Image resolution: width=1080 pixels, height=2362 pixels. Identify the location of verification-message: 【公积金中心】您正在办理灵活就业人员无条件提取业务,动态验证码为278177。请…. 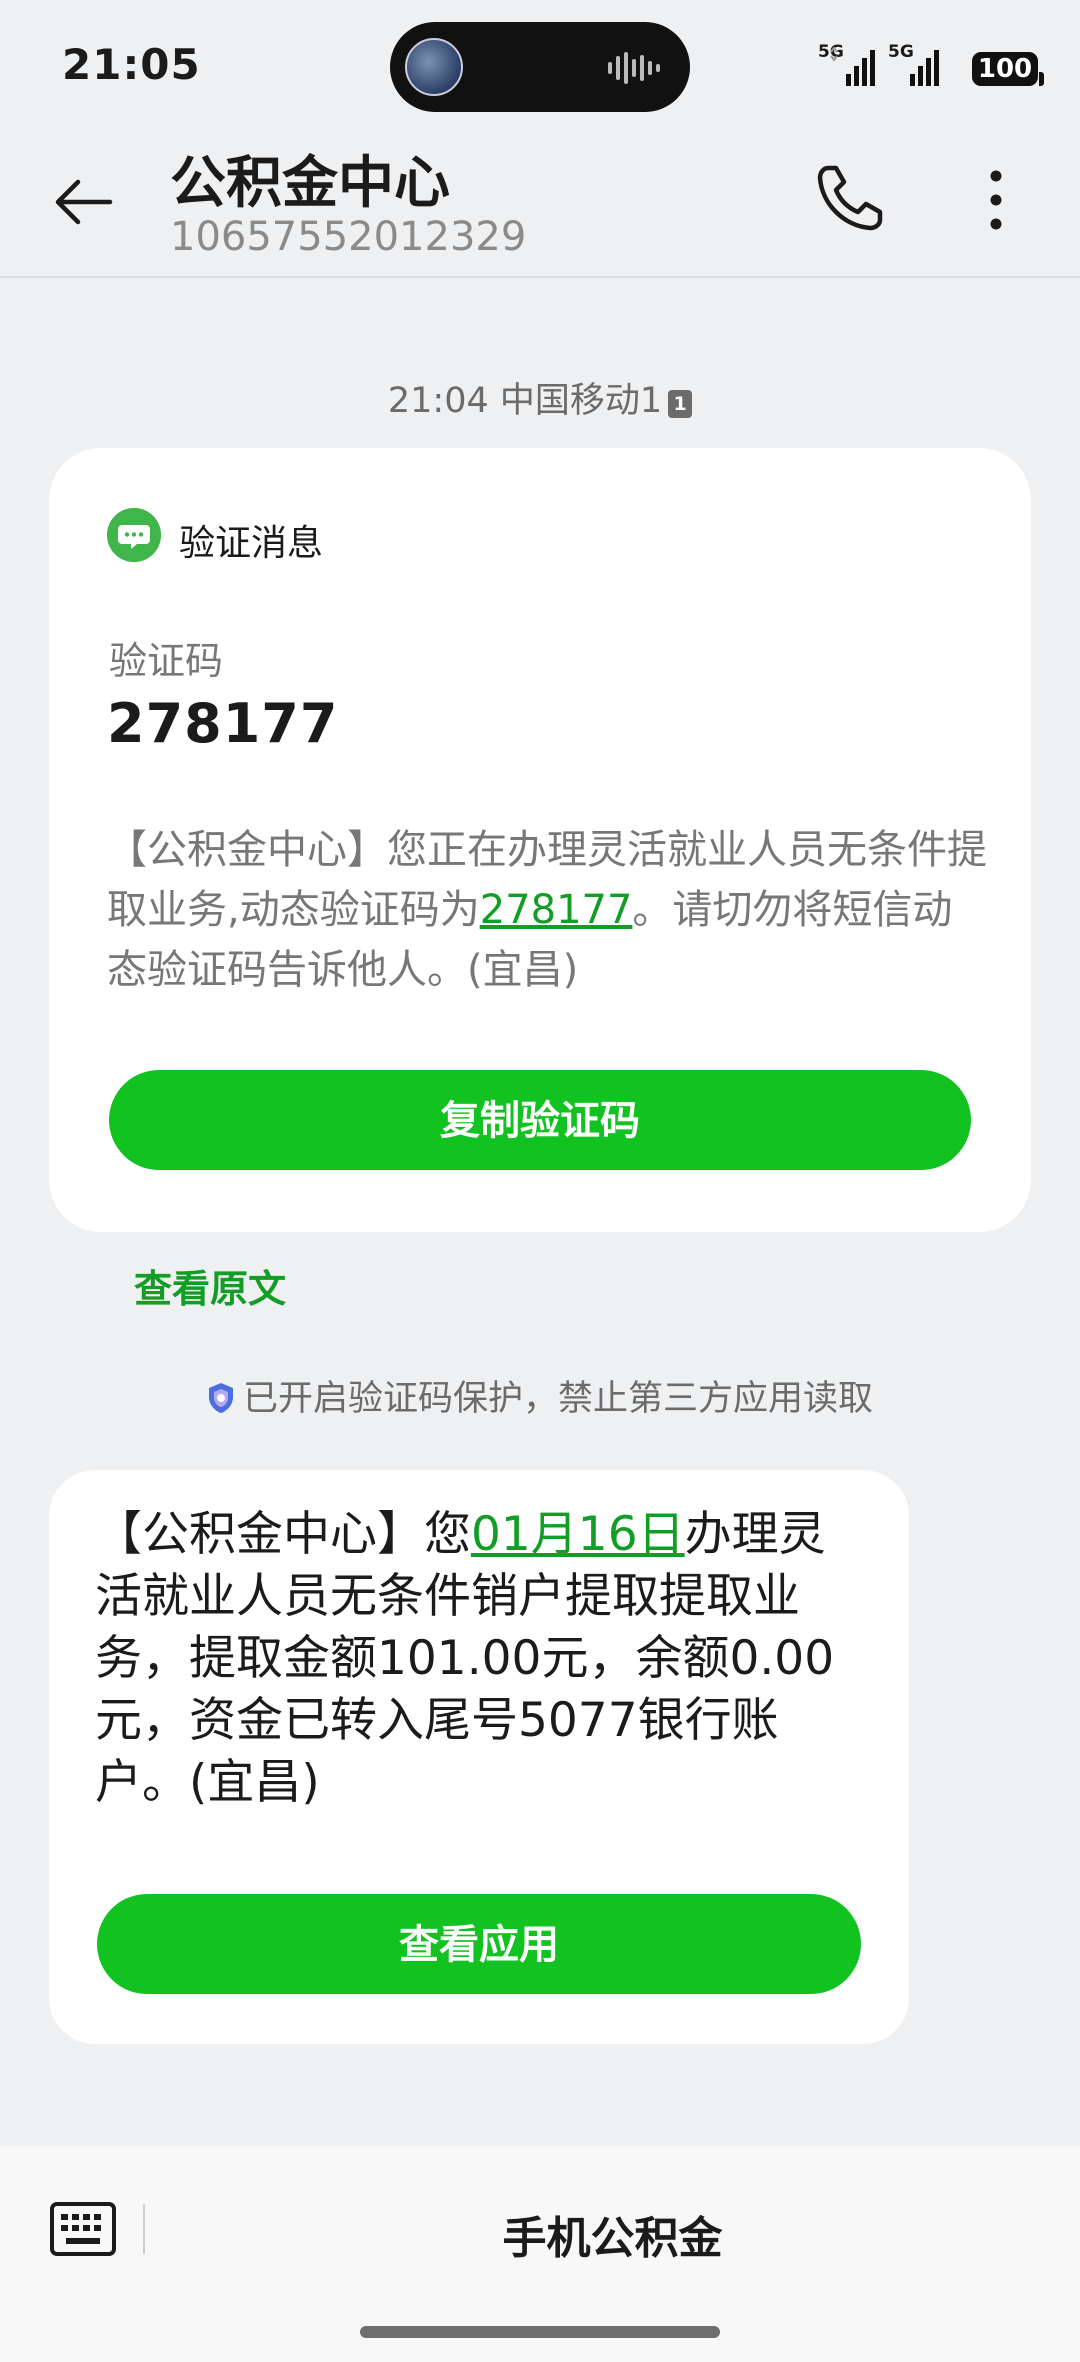
(547, 910).